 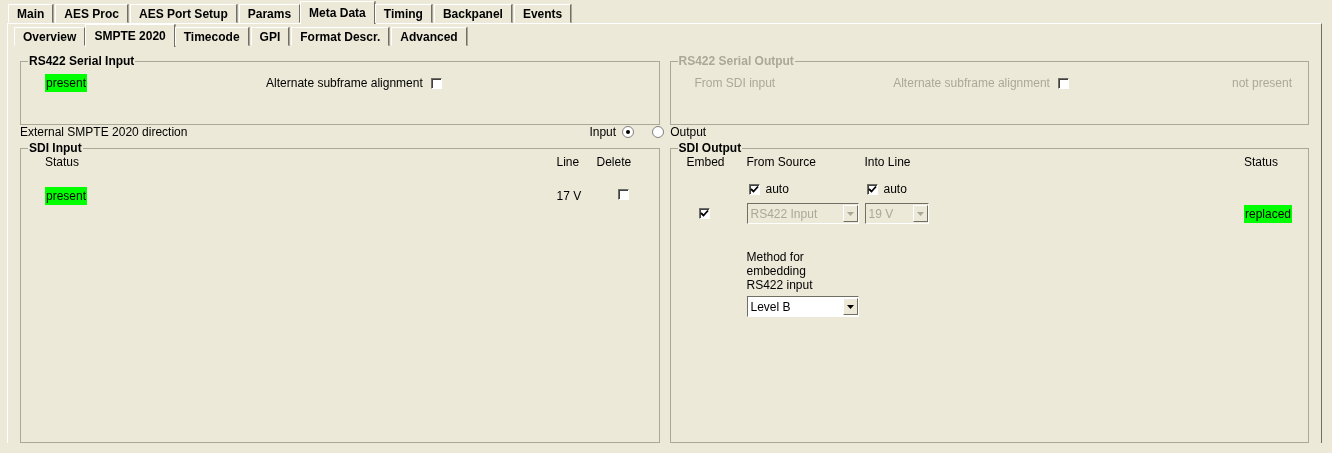 I want to click on tab: Params, so click(x=269, y=13).